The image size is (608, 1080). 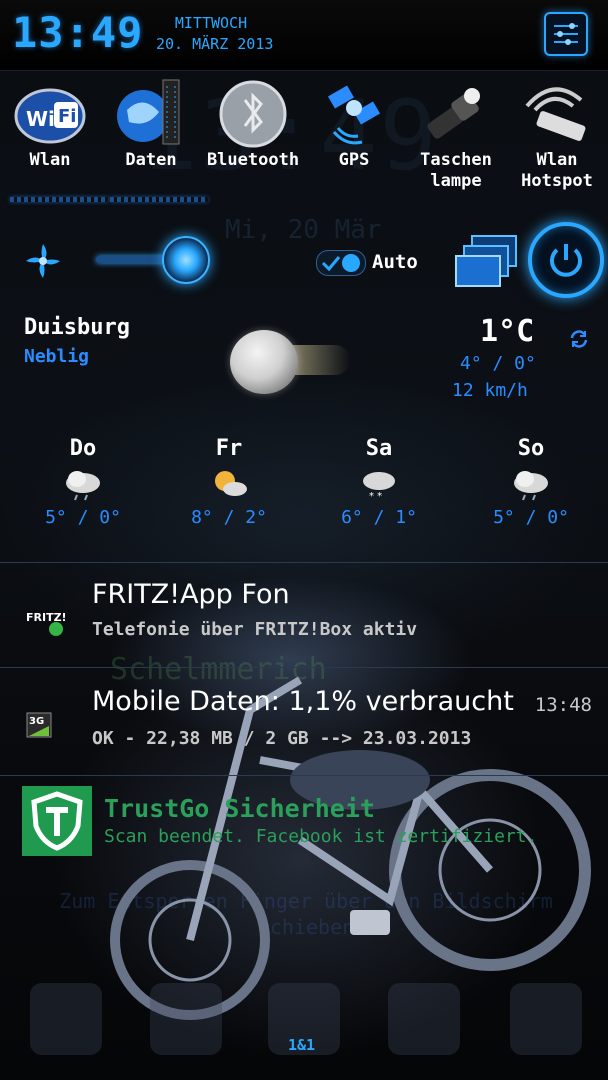 I want to click on settings-grid-icon, so click(x=566, y=34).